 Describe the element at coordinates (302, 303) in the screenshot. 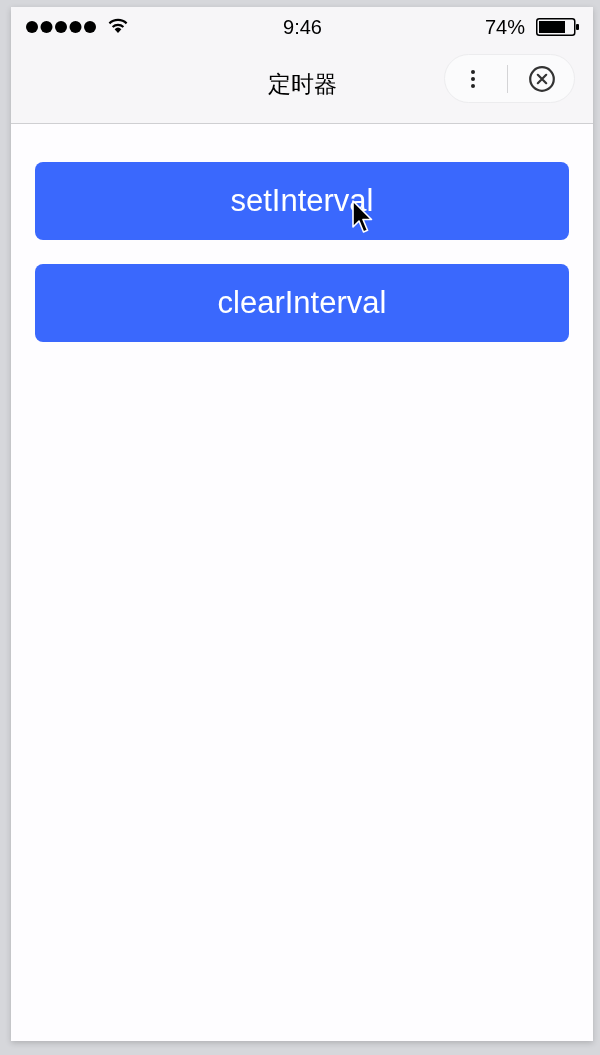

I see `action-button: clearInterval` at that location.